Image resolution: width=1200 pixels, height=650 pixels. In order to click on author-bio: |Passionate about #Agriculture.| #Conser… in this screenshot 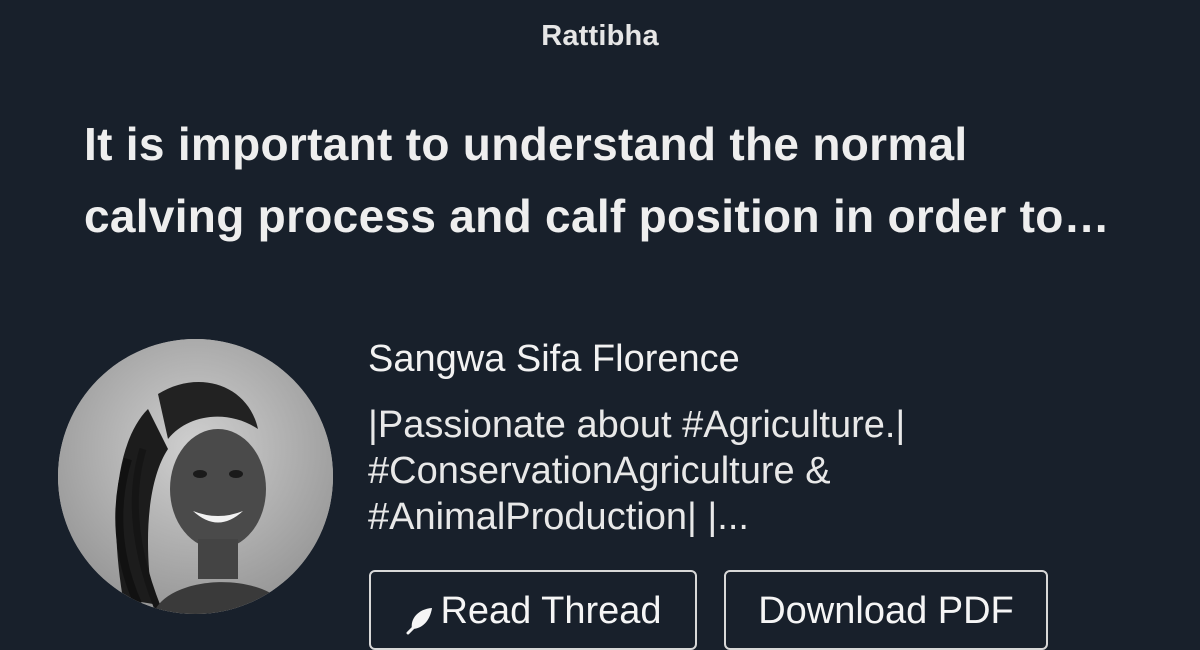, I will do `click(637, 471)`.